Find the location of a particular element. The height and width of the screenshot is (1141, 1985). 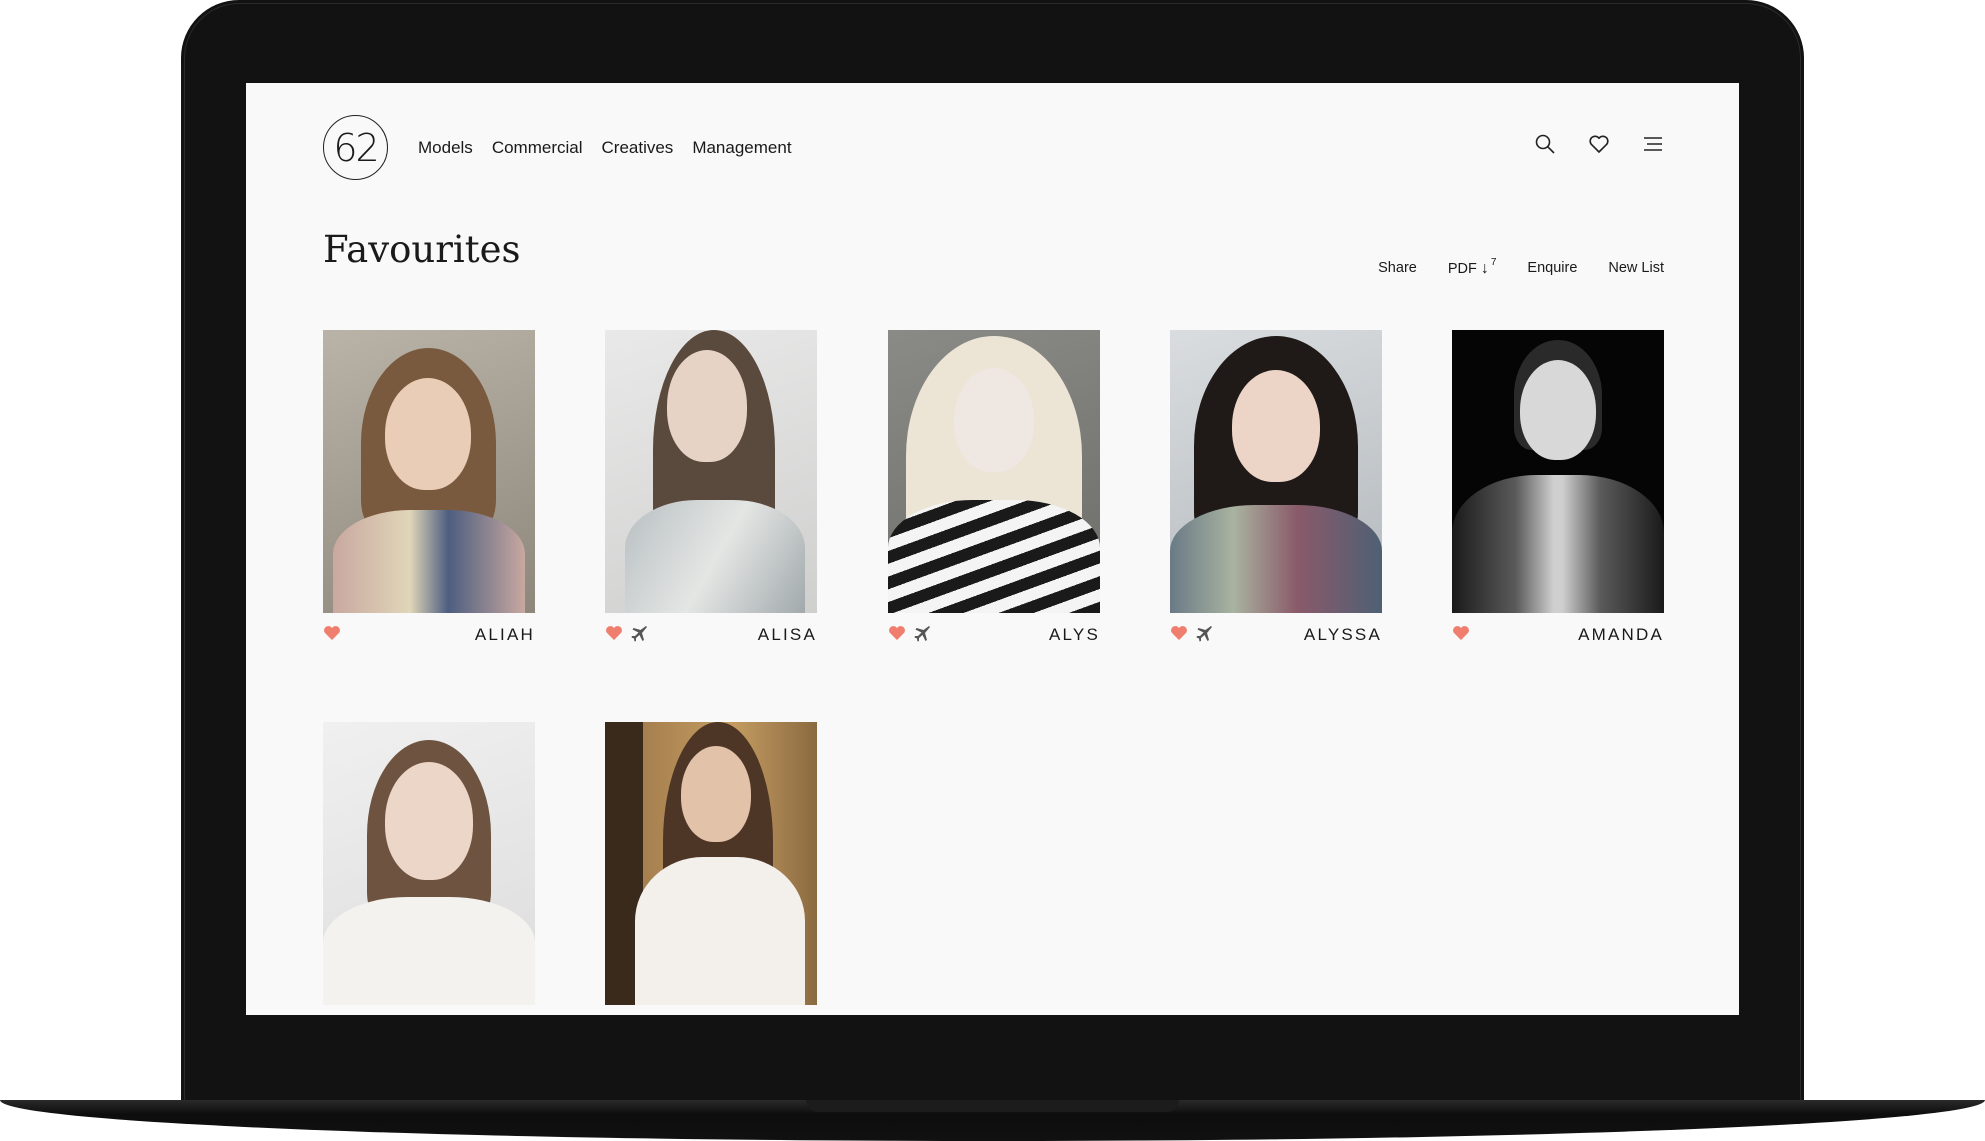

pdf-count: 7 is located at coordinates (1493, 262).